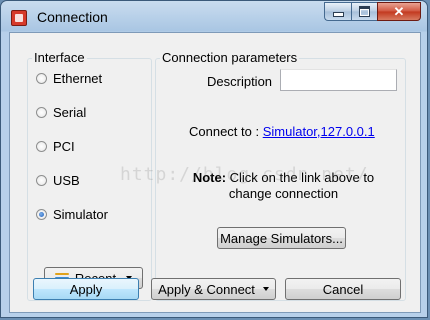 The image size is (430, 320). I want to click on title-bar: Connection ✕, so click(214, 17).